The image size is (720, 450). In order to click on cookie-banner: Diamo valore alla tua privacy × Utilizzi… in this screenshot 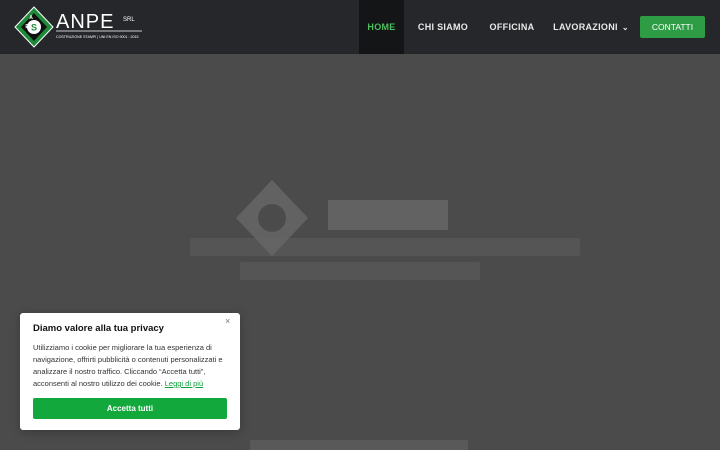, I will do `click(130, 371)`.